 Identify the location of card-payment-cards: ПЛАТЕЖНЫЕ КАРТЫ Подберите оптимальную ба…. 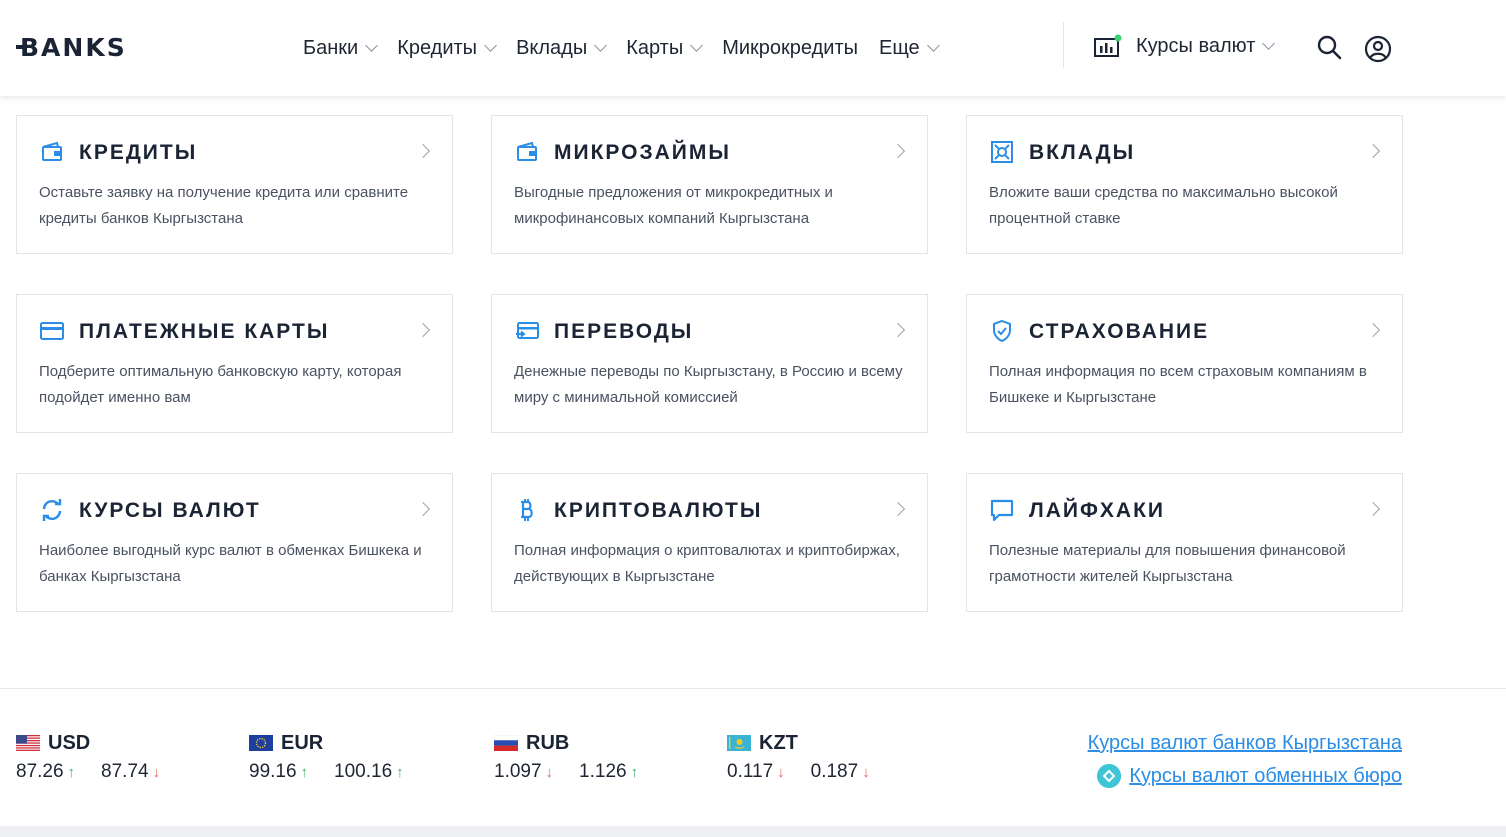
(234, 363).